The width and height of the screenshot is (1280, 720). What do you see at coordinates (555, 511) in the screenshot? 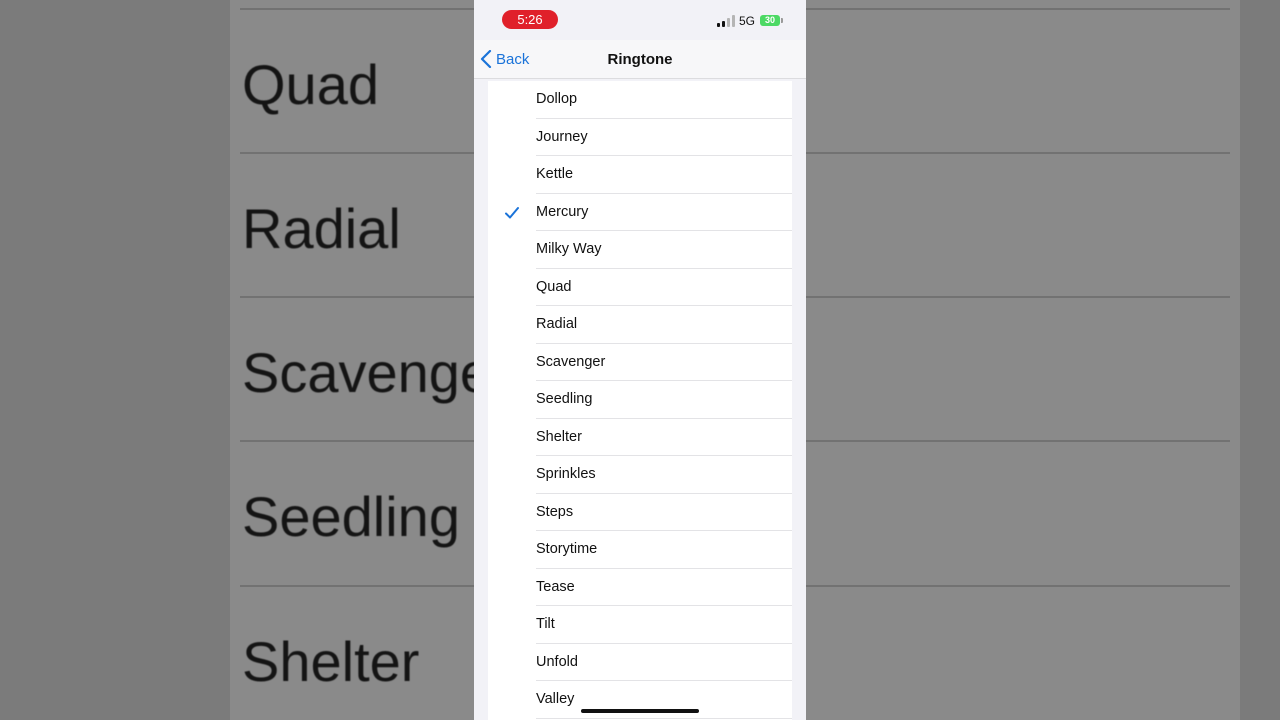
I see `ringtone-label: Steps` at bounding box center [555, 511].